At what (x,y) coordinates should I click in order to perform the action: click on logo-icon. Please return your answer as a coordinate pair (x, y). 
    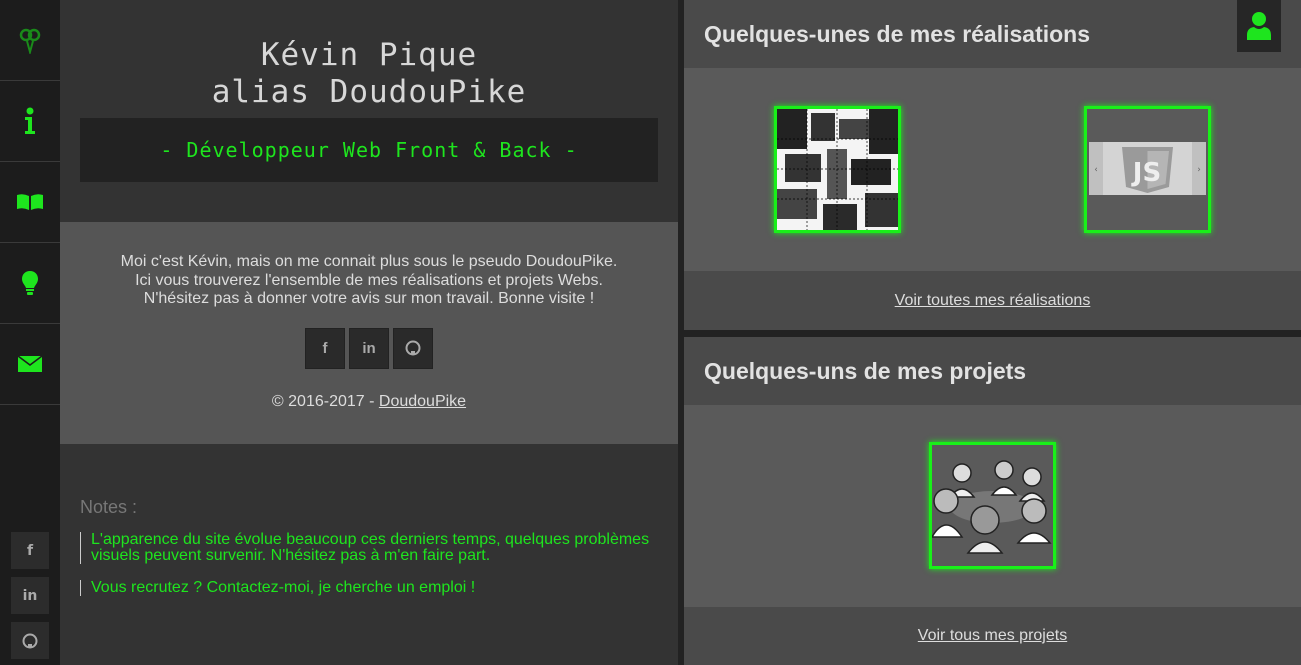
    Looking at the image, I should click on (30, 41).